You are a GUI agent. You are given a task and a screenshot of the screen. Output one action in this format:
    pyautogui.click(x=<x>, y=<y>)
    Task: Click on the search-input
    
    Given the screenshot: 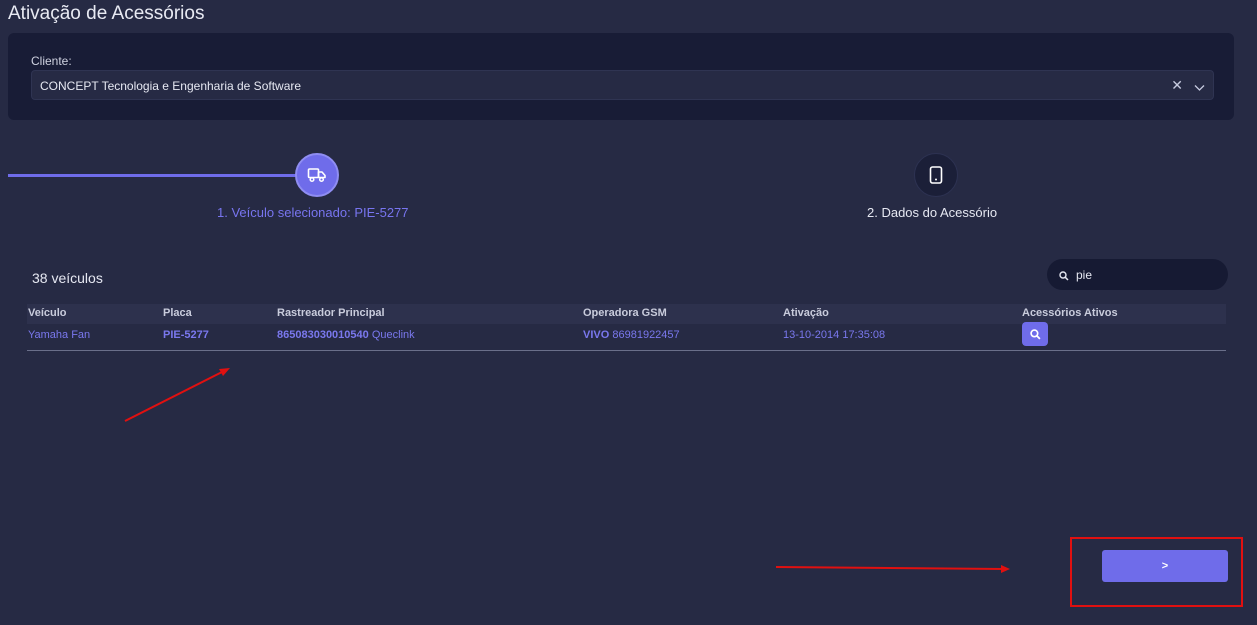 What is the action you would take?
    pyautogui.click(x=1146, y=275)
    